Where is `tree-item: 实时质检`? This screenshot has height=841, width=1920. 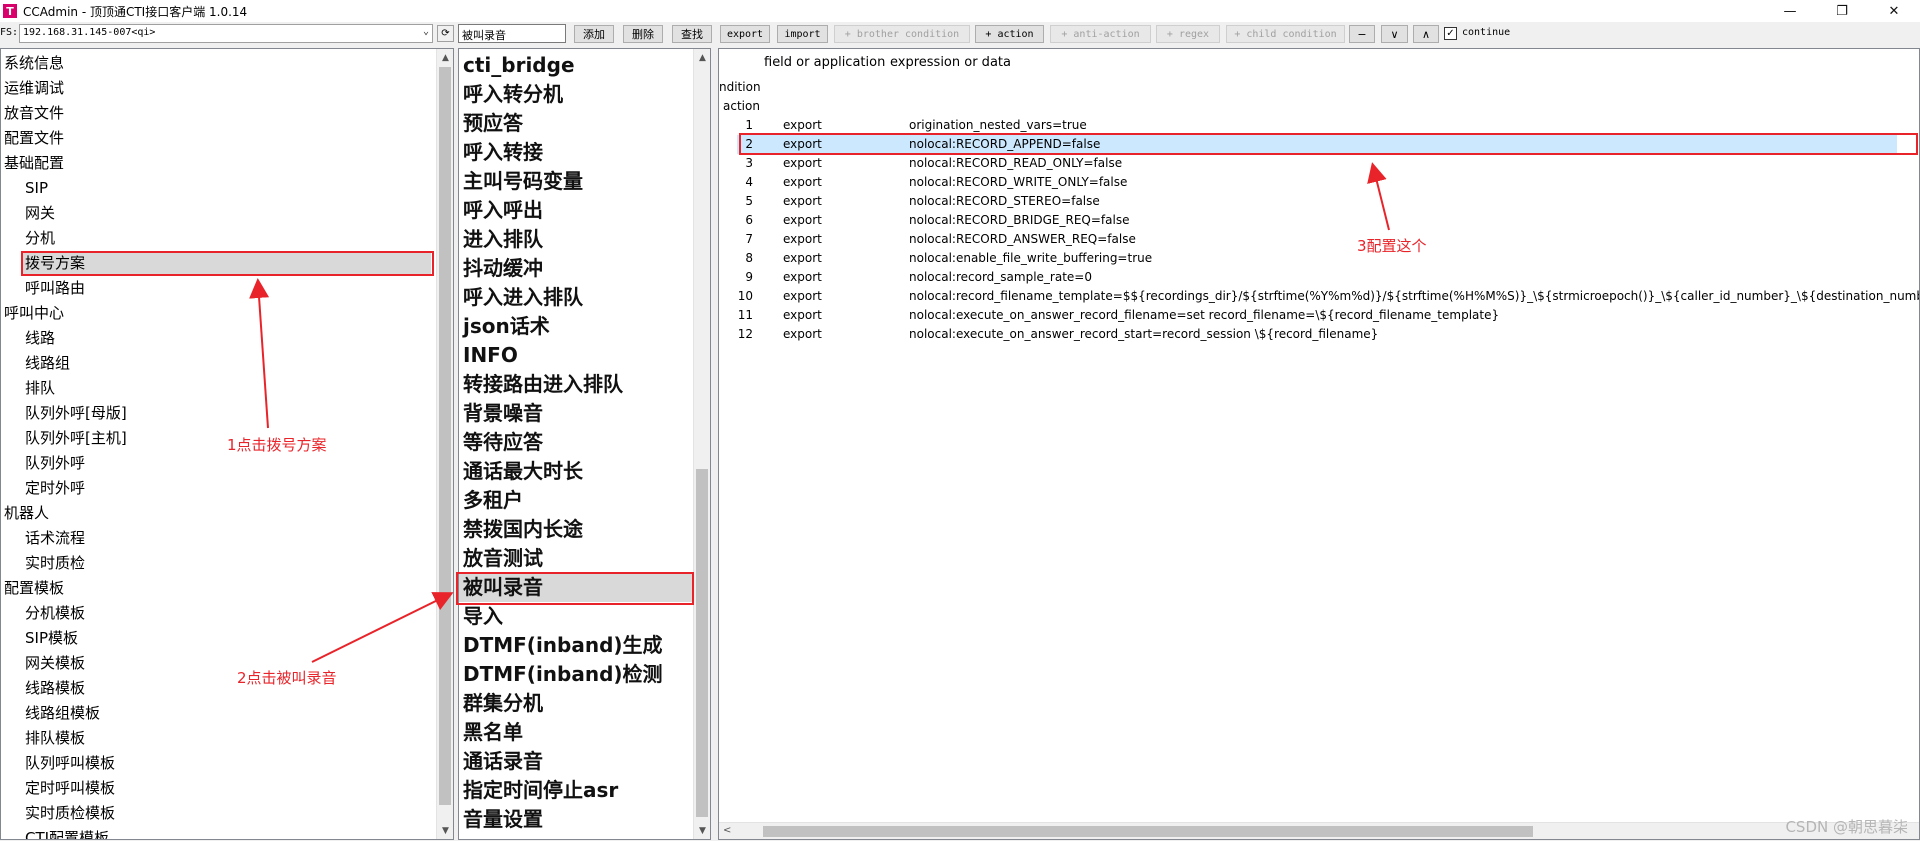 tree-item: 实时质检 is located at coordinates (55, 563).